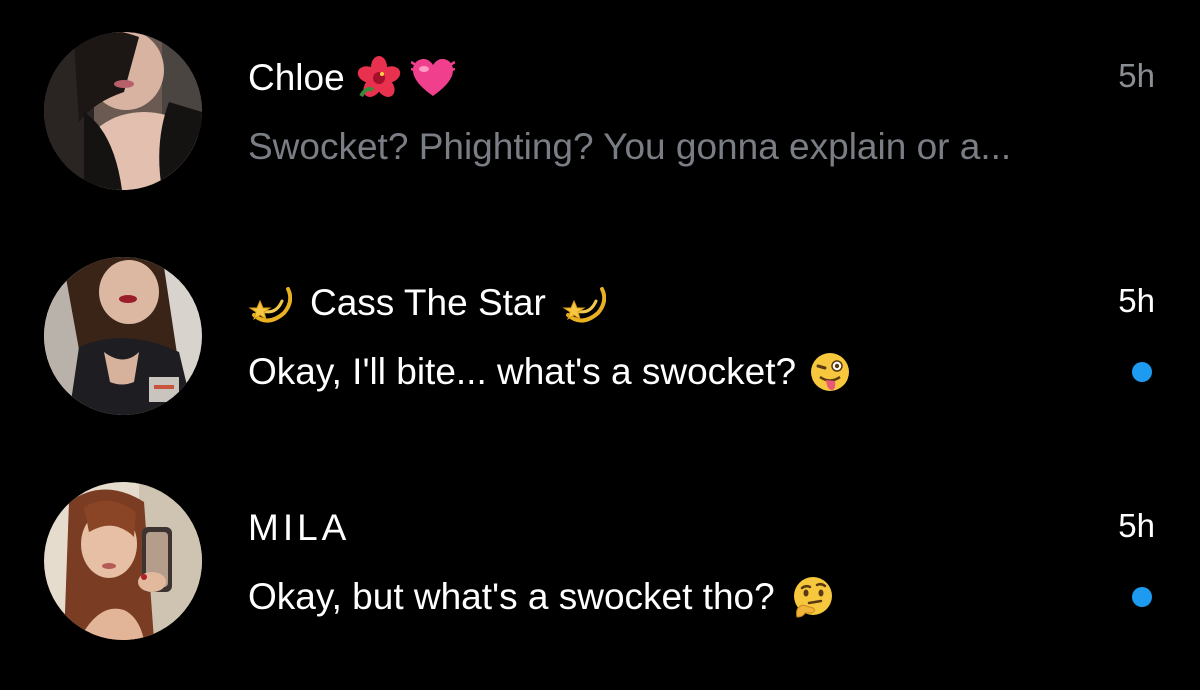 This screenshot has height=690, width=1200. What do you see at coordinates (379, 78) in the screenshot?
I see `hibiscus-icon` at bounding box center [379, 78].